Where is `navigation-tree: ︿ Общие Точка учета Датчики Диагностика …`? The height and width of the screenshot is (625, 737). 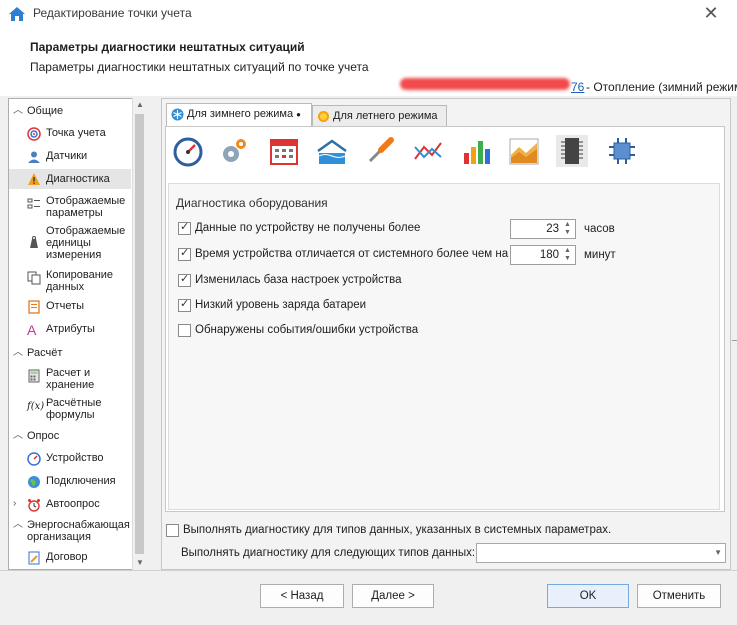 navigation-tree: ︿ Общие Точка учета Датчики Диагностика … is located at coordinates (77, 334).